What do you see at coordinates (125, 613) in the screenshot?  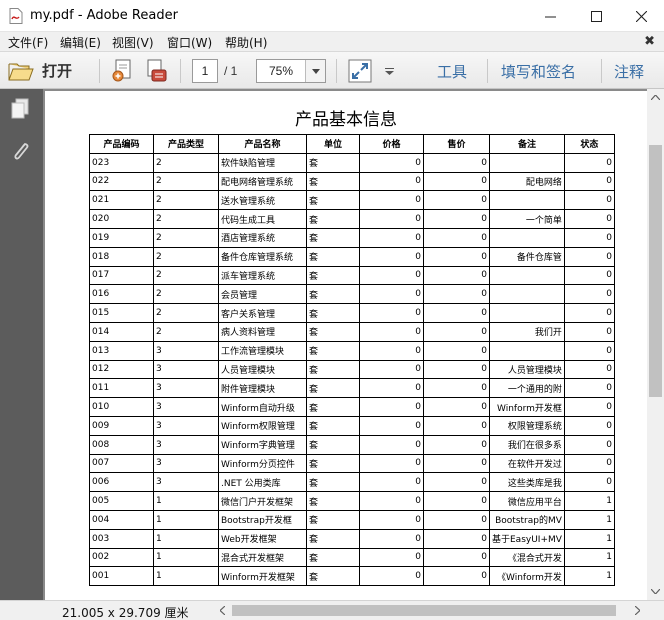 I see `page-size-label: 21.005 x 29.709 厘米` at bounding box center [125, 613].